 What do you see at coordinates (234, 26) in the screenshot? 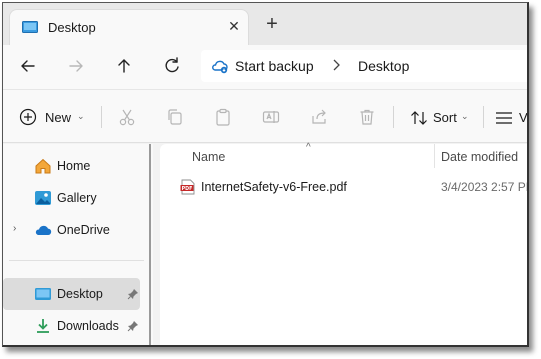
I see `close-tab-icon: ✕` at bounding box center [234, 26].